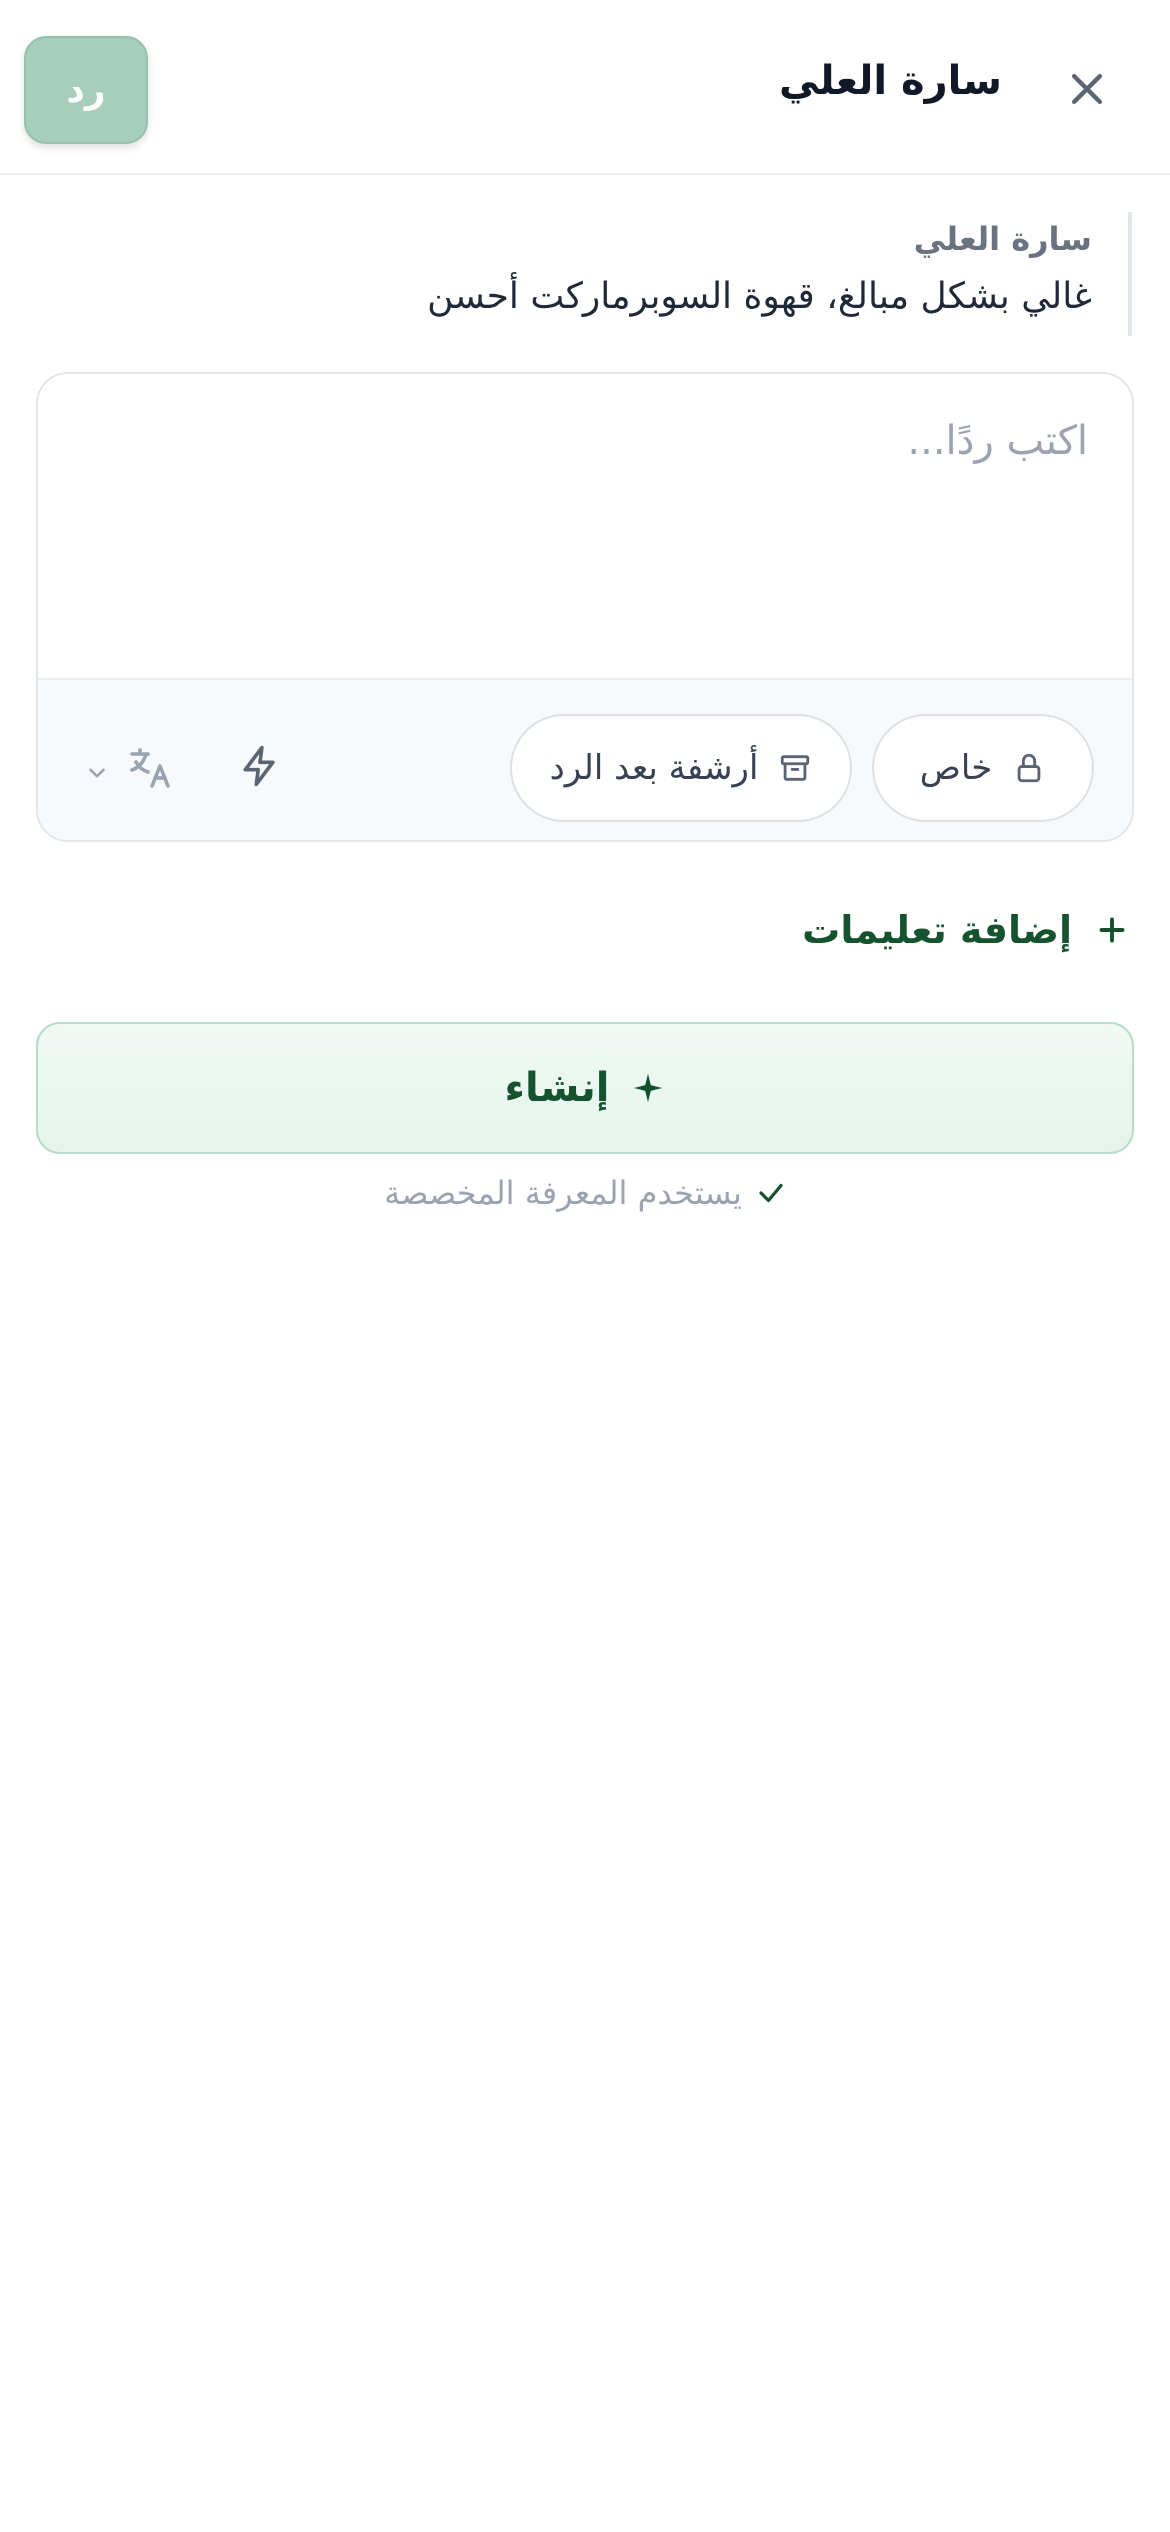 This screenshot has width=1170, height=2532. What do you see at coordinates (937, 930) in the screenshot?
I see `add-instructions-label: إضافة تعليمات` at bounding box center [937, 930].